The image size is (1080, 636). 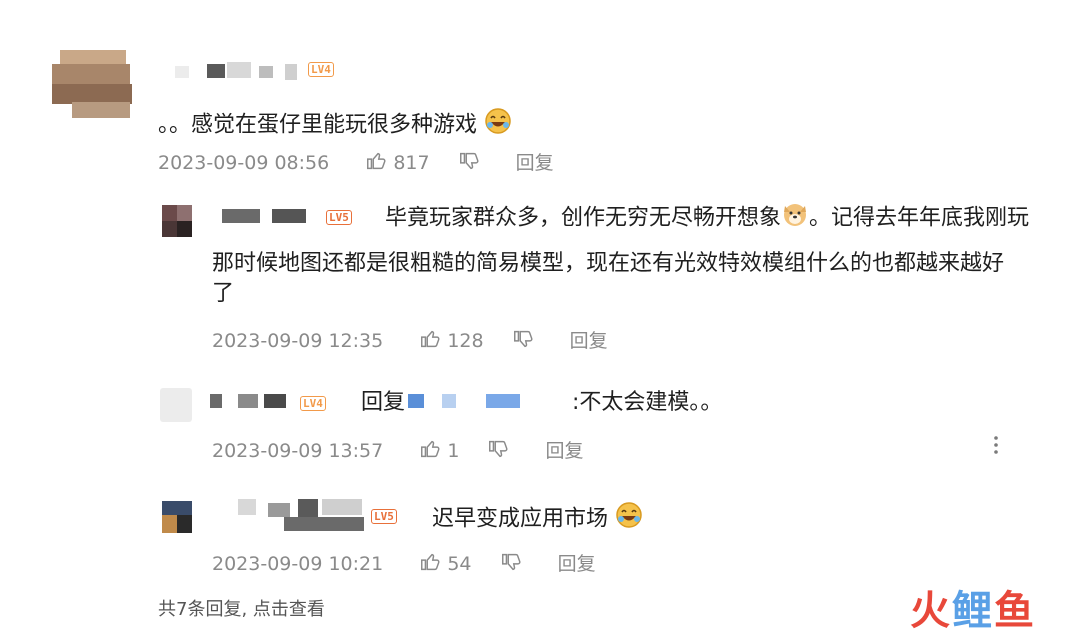 I want to click on like-button: 54, so click(x=448, y=564).